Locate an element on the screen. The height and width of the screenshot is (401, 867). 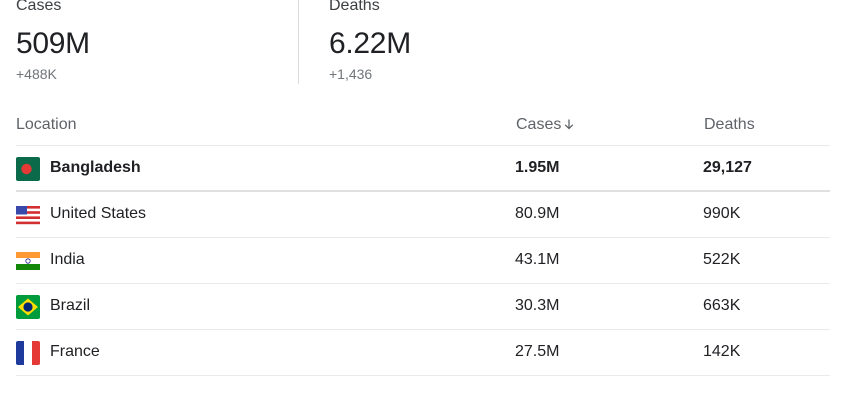
cases-stat-label: Cases is located at coordinates (39, 7).